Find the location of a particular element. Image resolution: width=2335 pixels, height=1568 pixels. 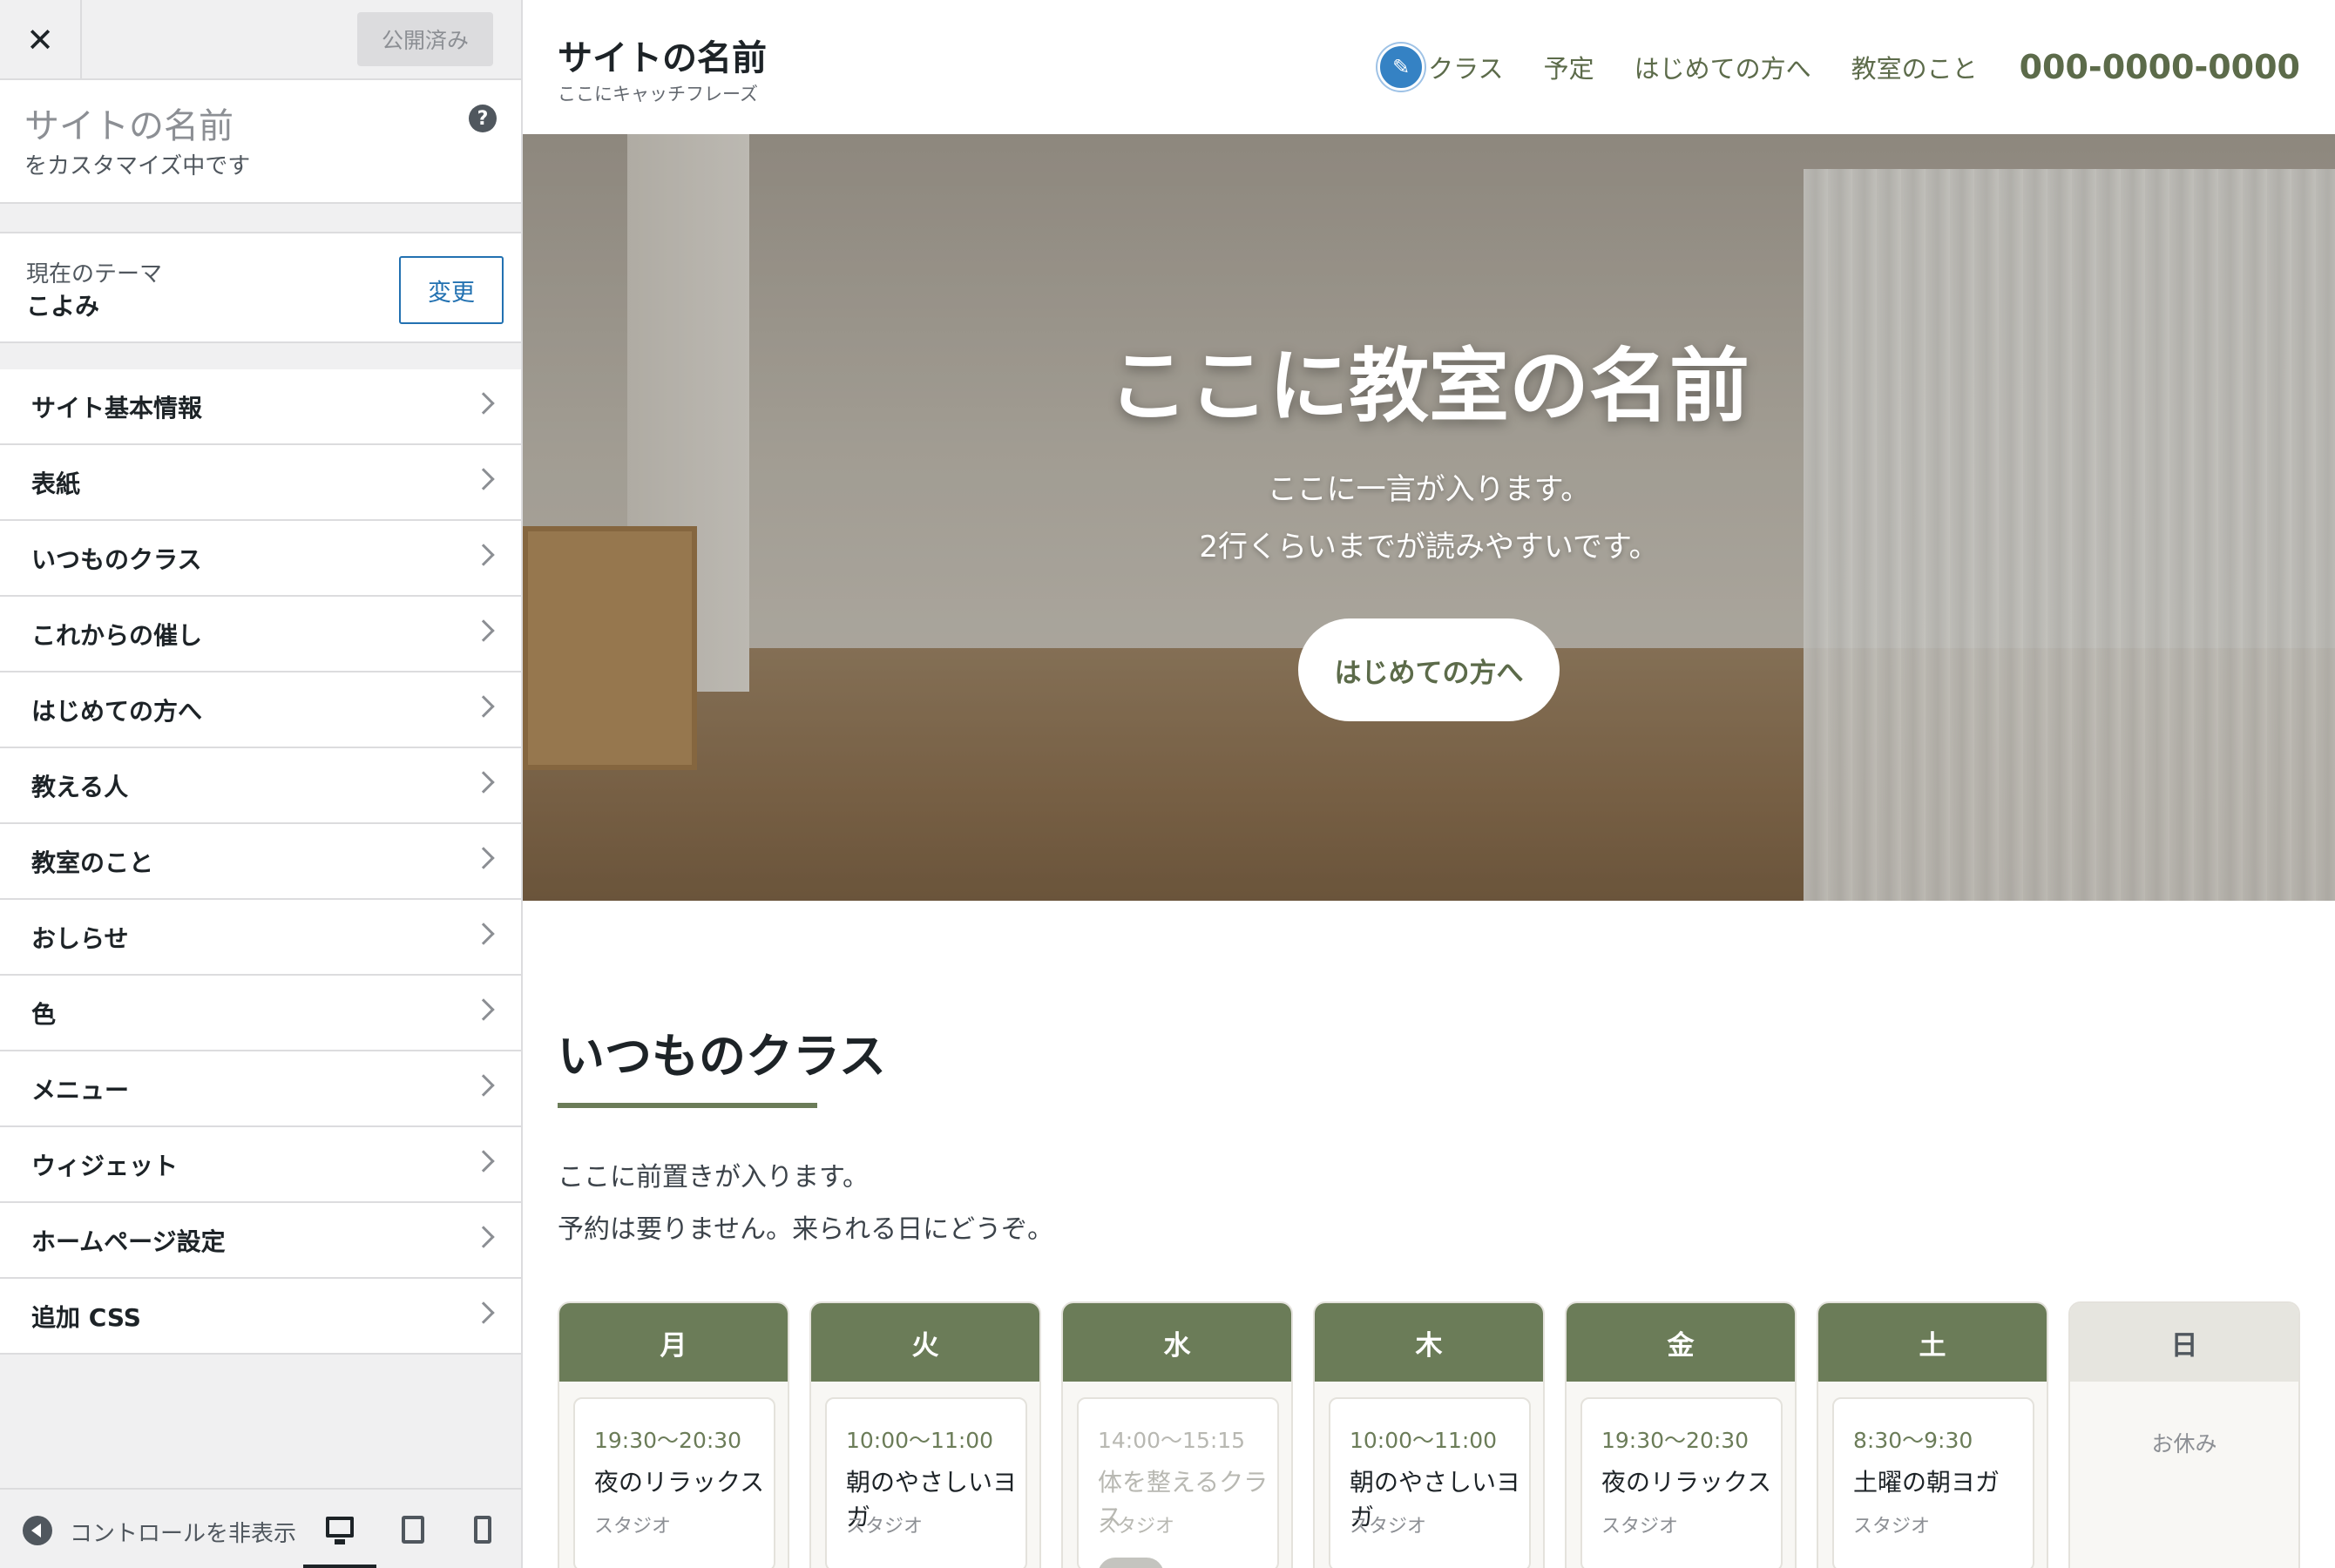

day-column-sunday: 日 お休み is located at coordinates (2184, 1434).